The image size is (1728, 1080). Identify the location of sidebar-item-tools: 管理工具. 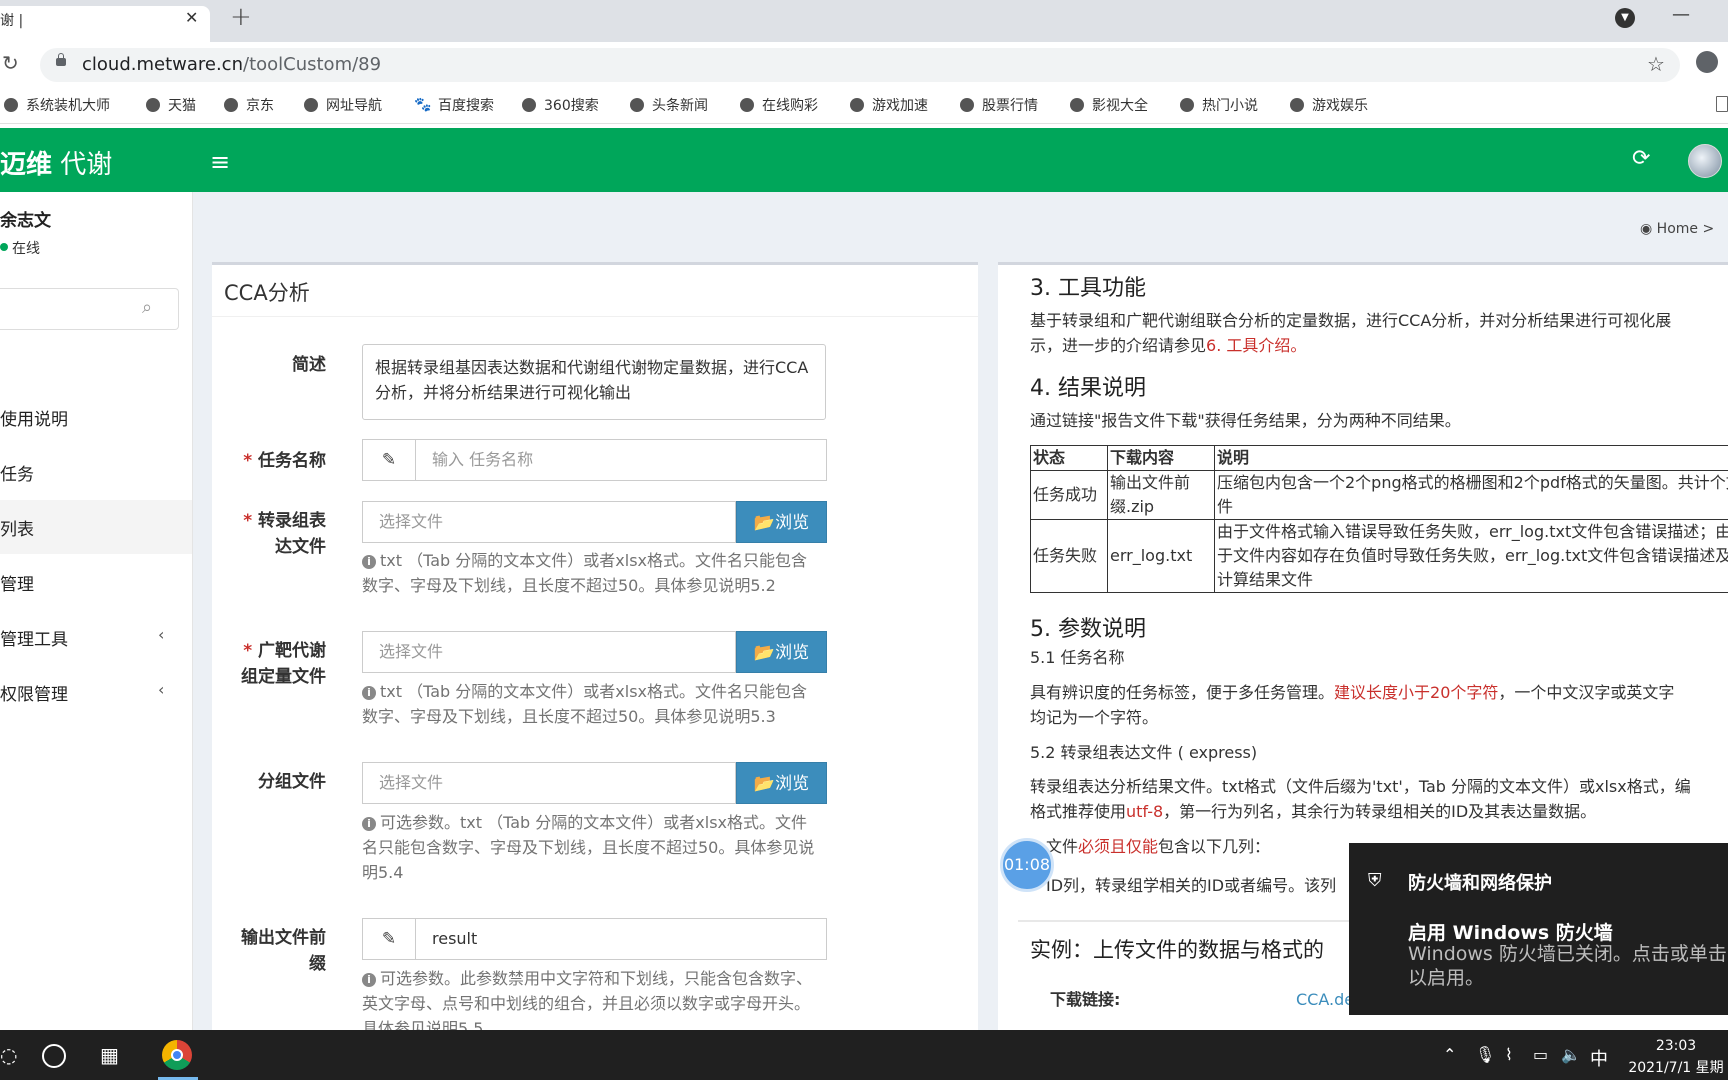
(34, 637).